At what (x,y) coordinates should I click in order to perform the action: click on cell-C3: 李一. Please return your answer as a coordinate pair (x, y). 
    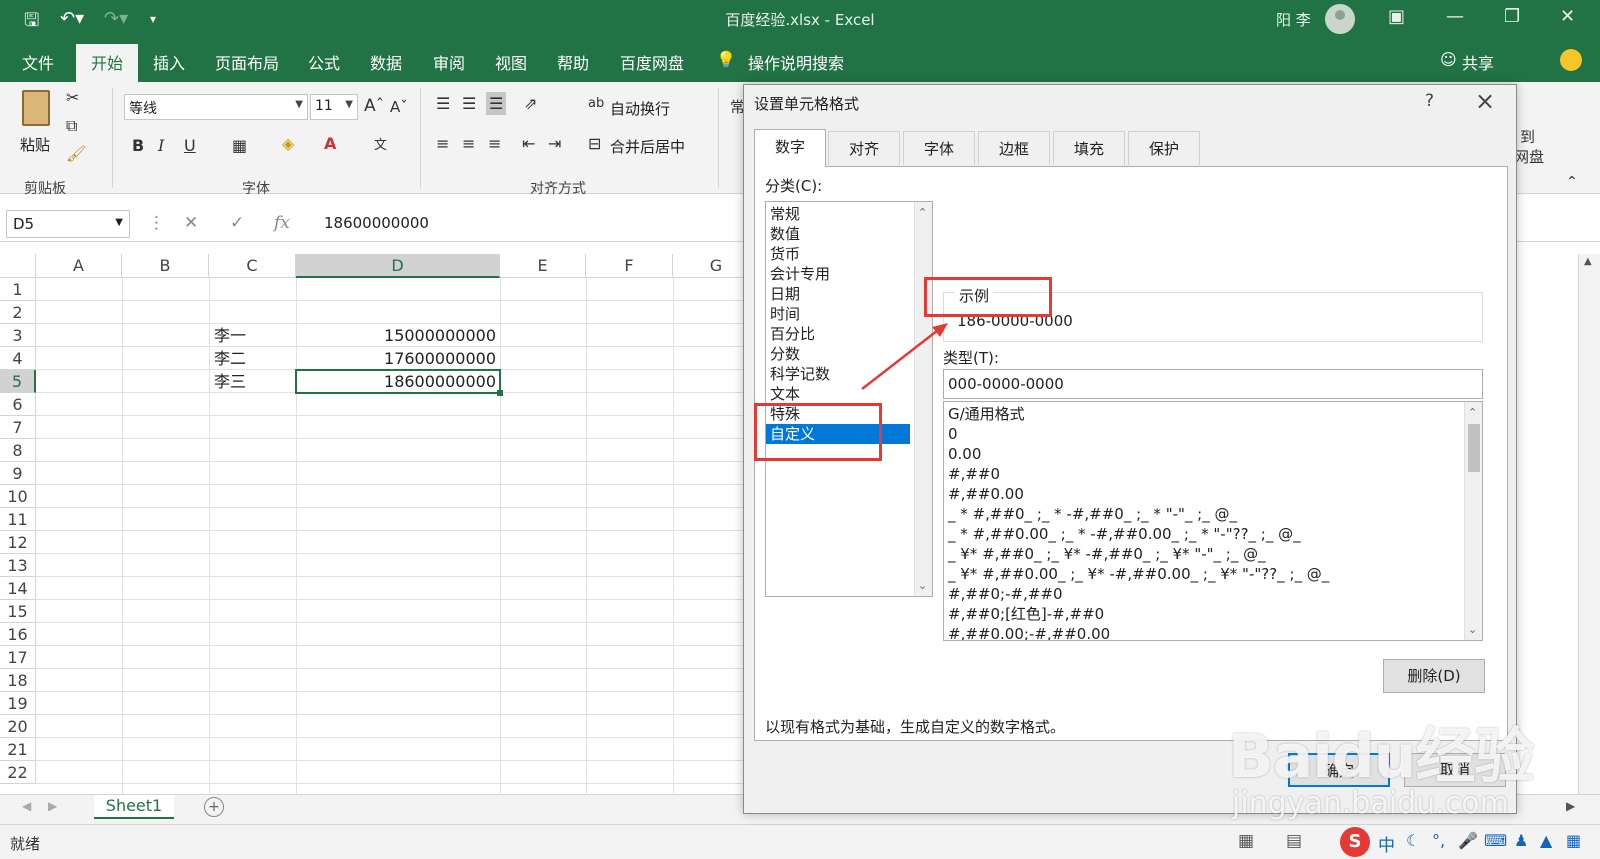
    Looking at the image, I should click on (254, 335).